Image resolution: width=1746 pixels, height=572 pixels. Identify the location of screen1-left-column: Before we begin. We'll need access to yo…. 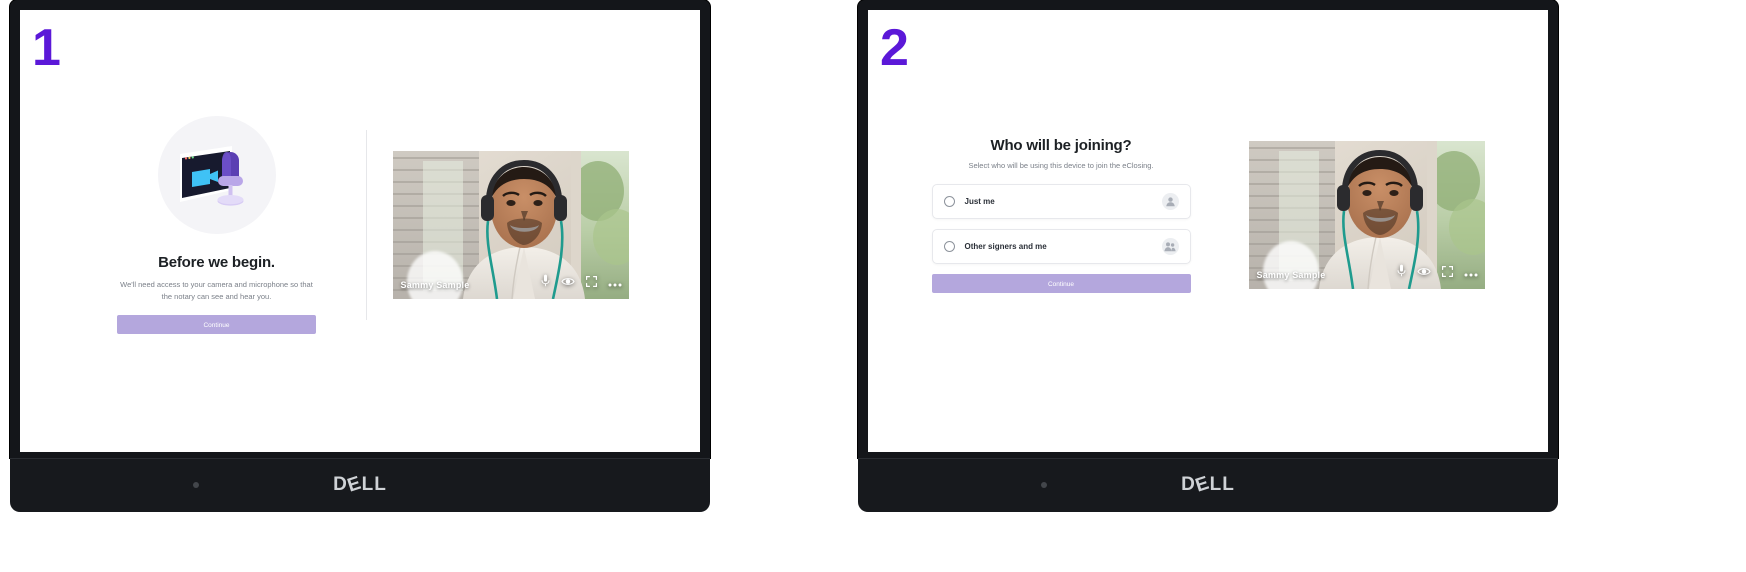
(229, 225).